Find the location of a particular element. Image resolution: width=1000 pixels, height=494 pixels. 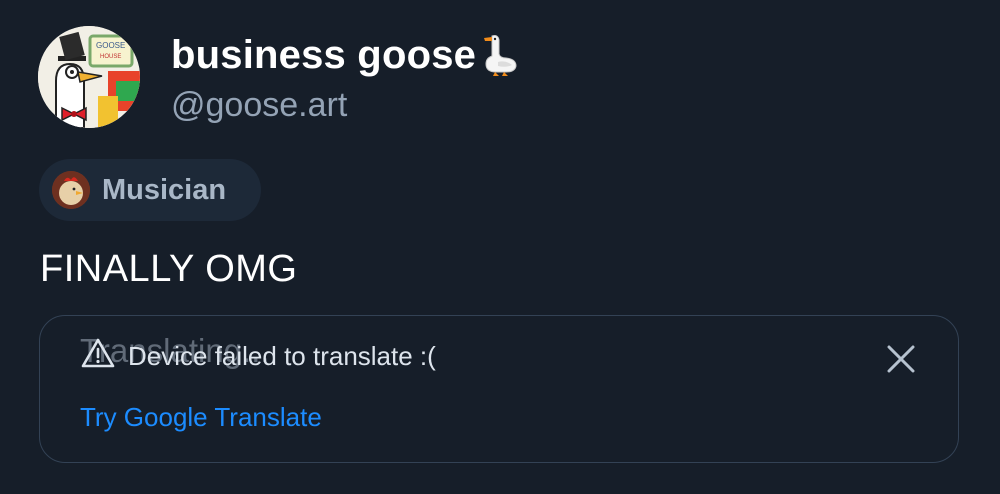

close-icon is located at coordinates (901, 359).